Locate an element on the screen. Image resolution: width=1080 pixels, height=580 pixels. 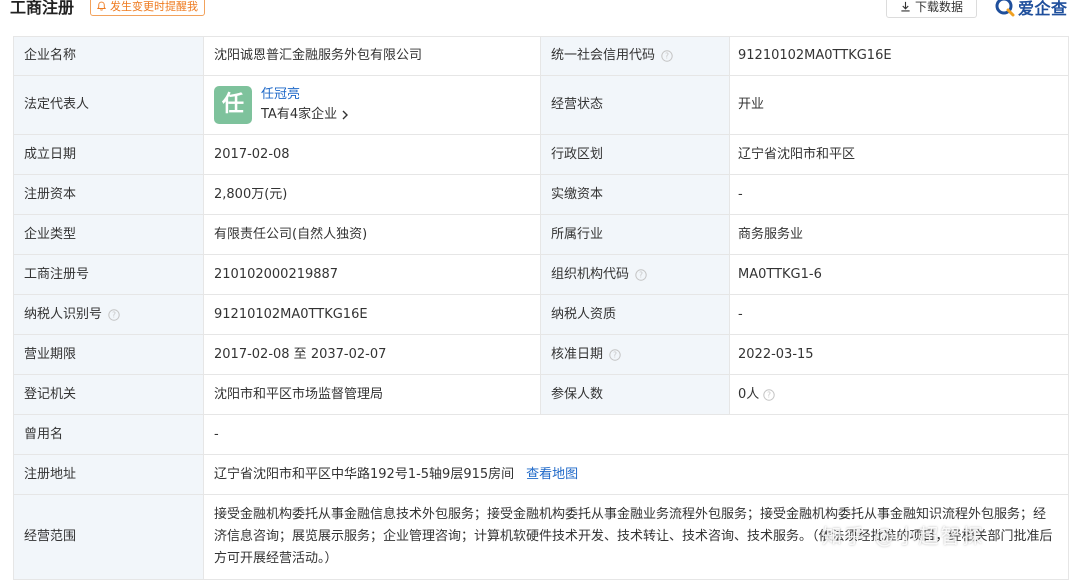
taxpayer-qualification-value: - is located at coordinates (899, 314).